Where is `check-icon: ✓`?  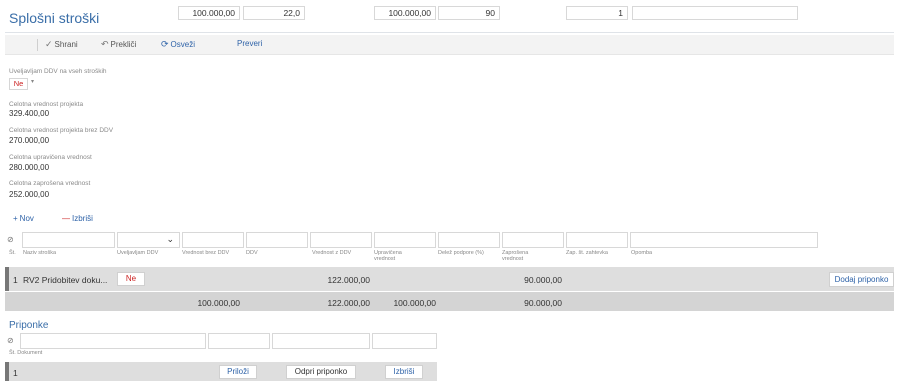 check-icon: ✓ is located at coordinates (49, 44).